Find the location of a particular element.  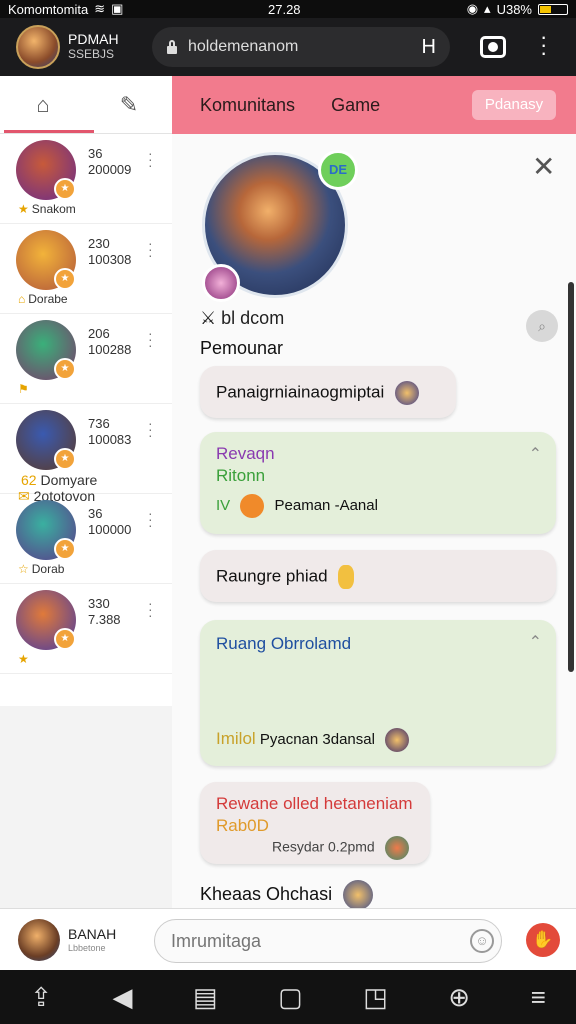

search-icon: ⌕ is located at coordinates (542, 326).